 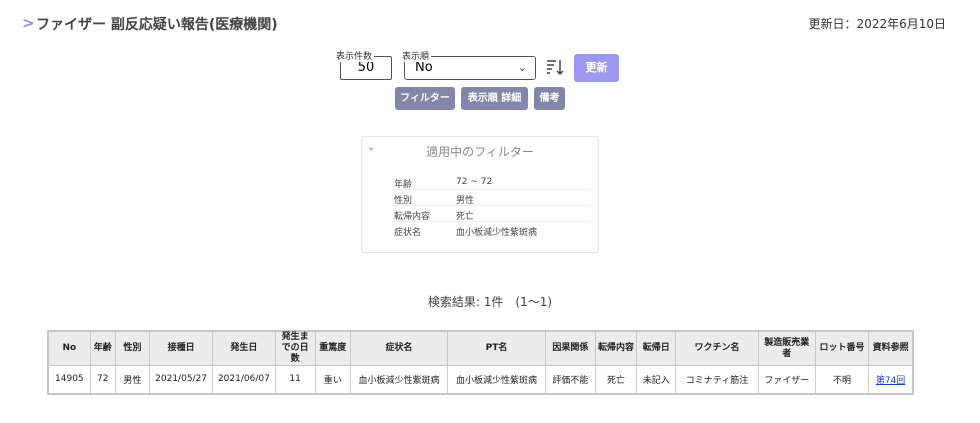 What do you see at coordinates (102, 379) in the screenshot?
I see `cell-age: 72` at bounding box center [102, 379].